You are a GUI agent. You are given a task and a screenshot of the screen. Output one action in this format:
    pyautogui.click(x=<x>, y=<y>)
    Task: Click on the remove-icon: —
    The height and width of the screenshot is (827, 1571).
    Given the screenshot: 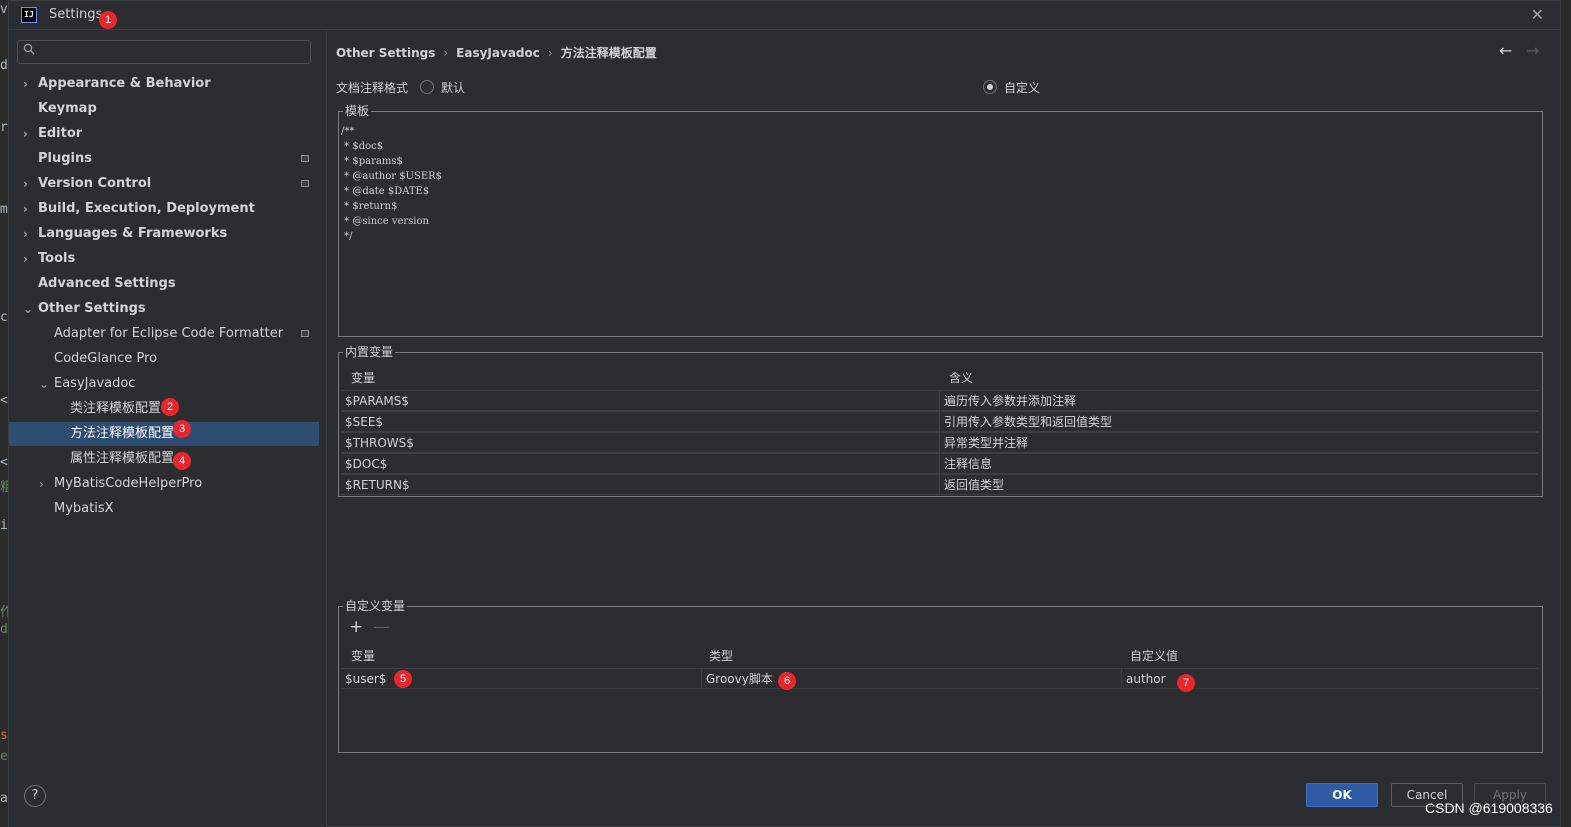 What is the action you would take?
    pyautogui.click(x=381, y=627)
    